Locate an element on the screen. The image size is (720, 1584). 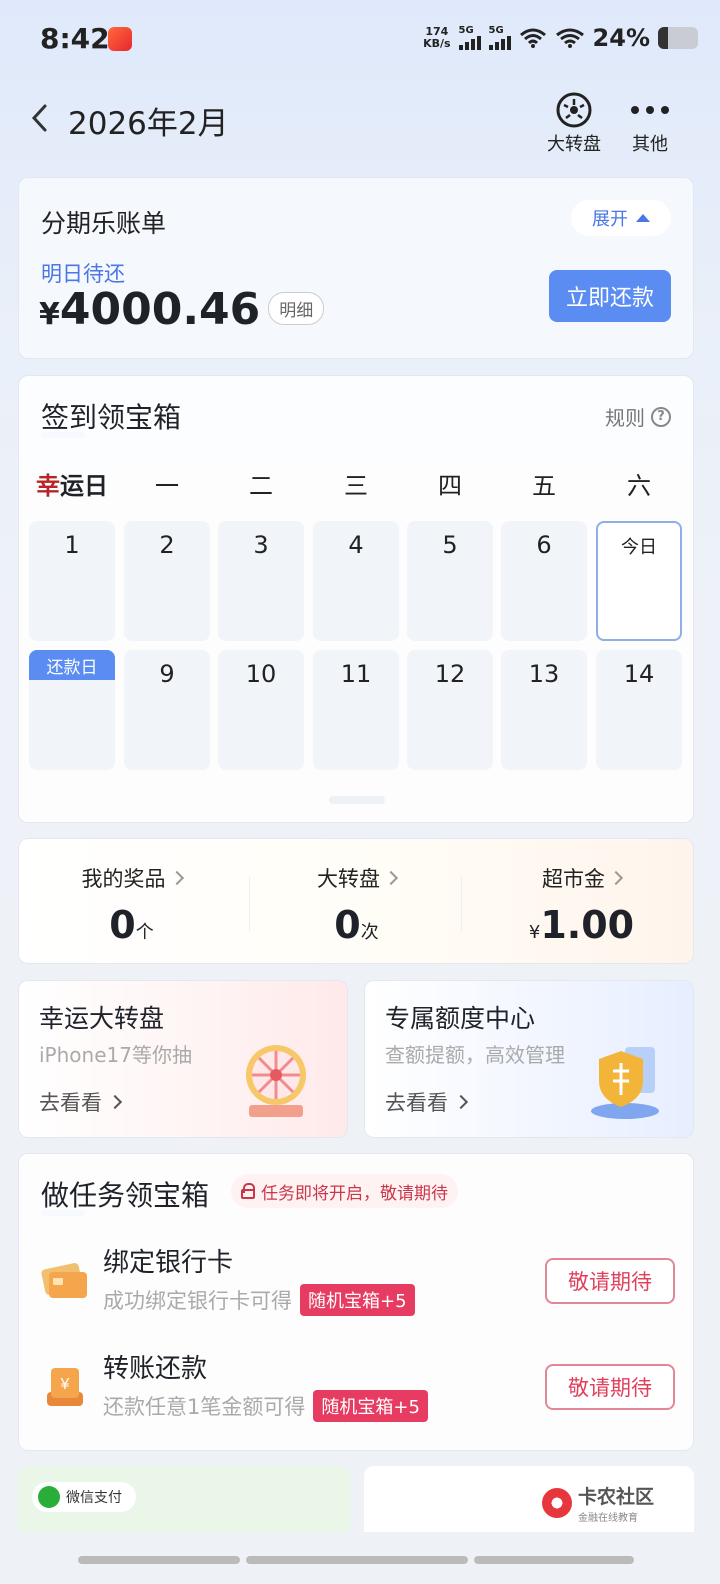
shield-icon is located at coordinates (625, 1083).